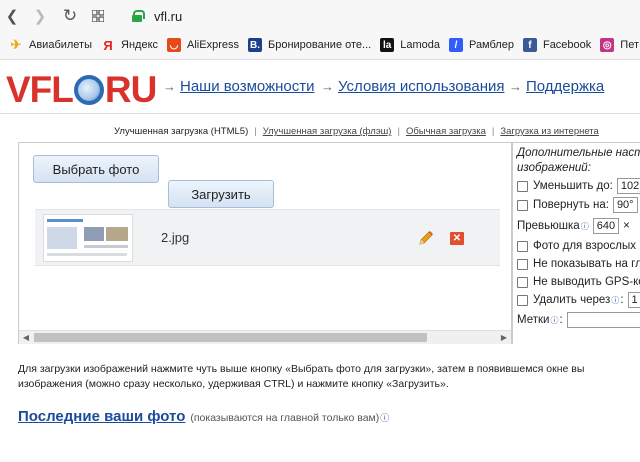 Image resolution: width=640 pixels, height=462 pixels. I want to click on scrollbar-thumb, so click(230, 337).